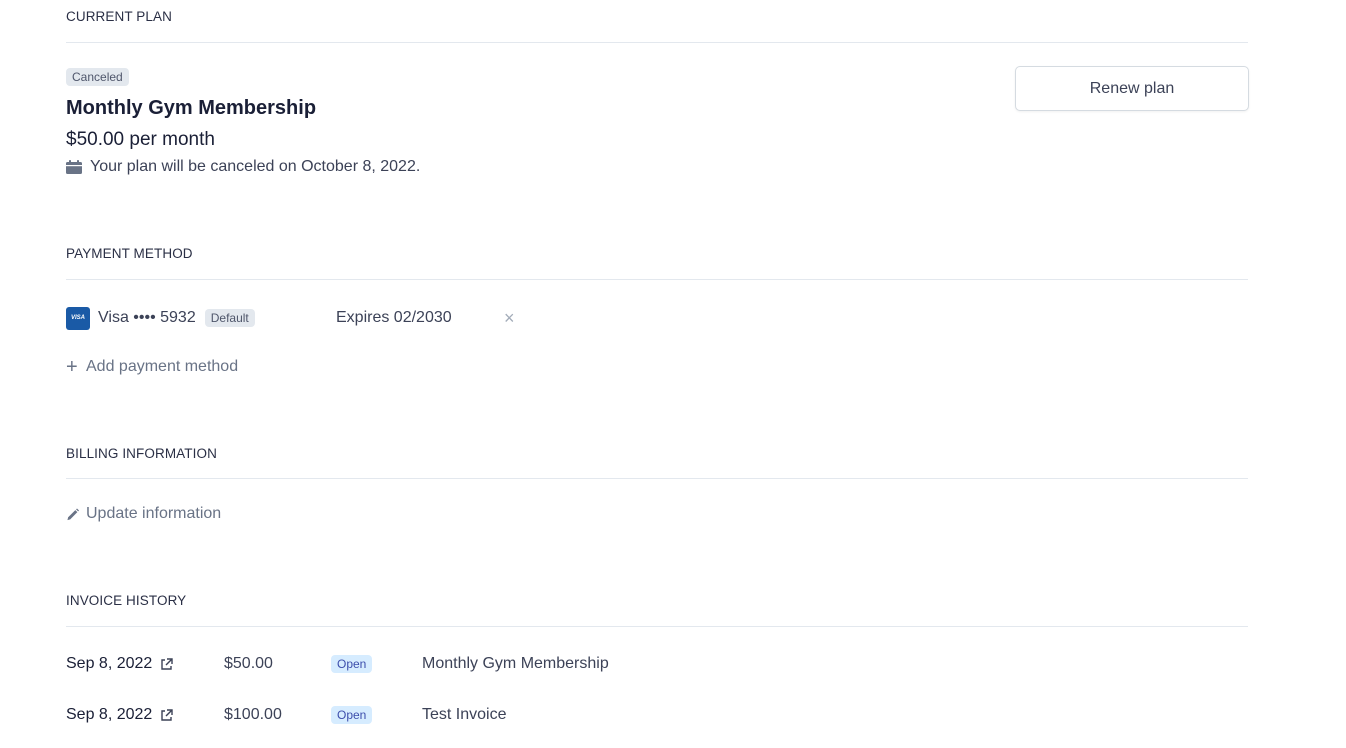 This screenshot has width=1346, height=748. I want to click on update-information-button: Update information, so click(143, 514).